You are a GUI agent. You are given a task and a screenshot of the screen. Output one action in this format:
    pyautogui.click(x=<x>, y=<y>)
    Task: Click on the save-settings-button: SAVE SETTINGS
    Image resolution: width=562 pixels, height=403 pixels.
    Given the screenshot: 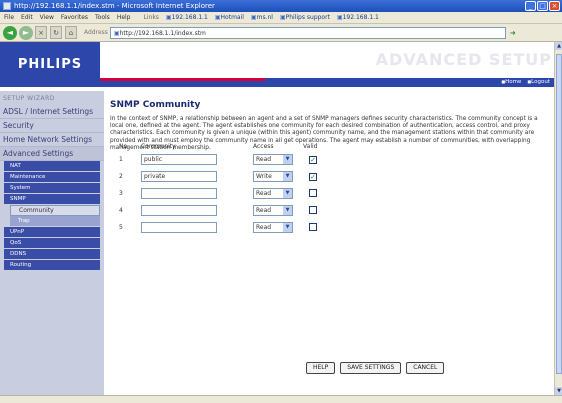 What is the action you would take?
    pyautogui.click(x=371, y=368)
    